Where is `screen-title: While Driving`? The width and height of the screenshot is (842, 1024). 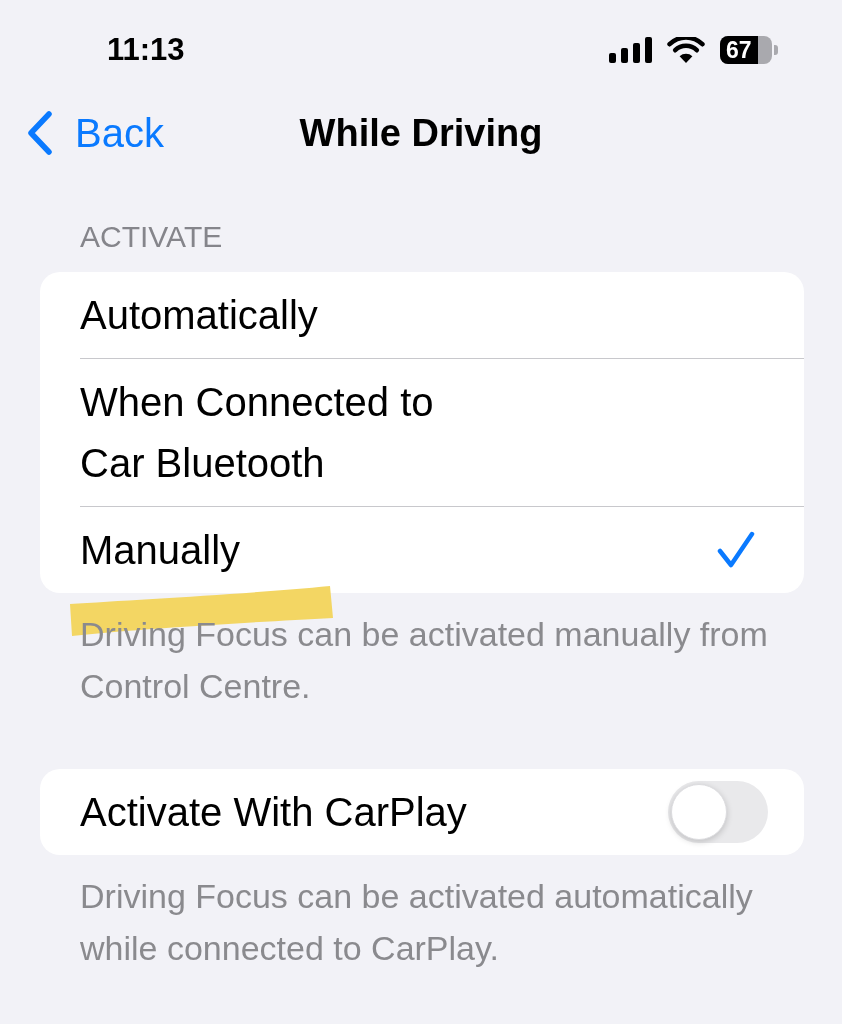
screen-title: While Driving is located at coordinates (421, 133).